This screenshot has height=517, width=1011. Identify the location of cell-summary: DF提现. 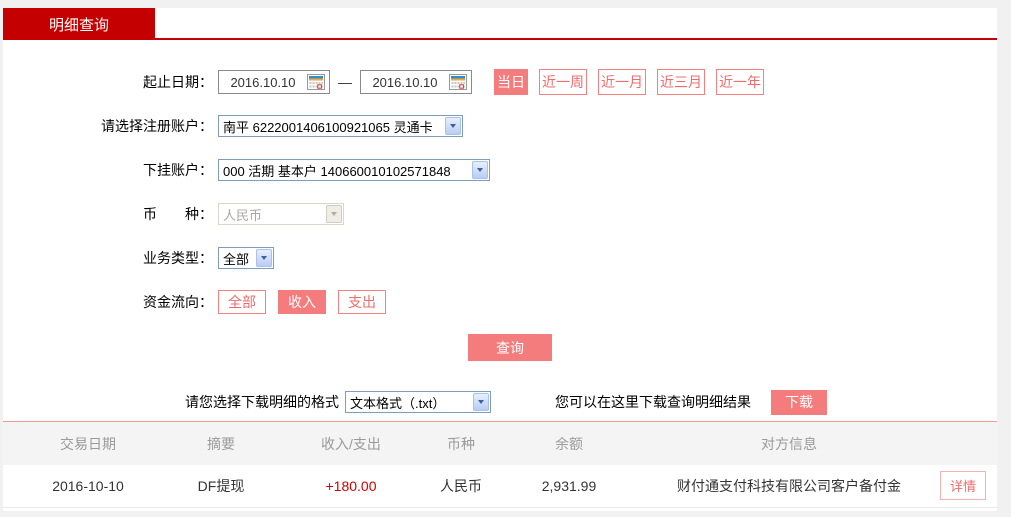
(221, 486).